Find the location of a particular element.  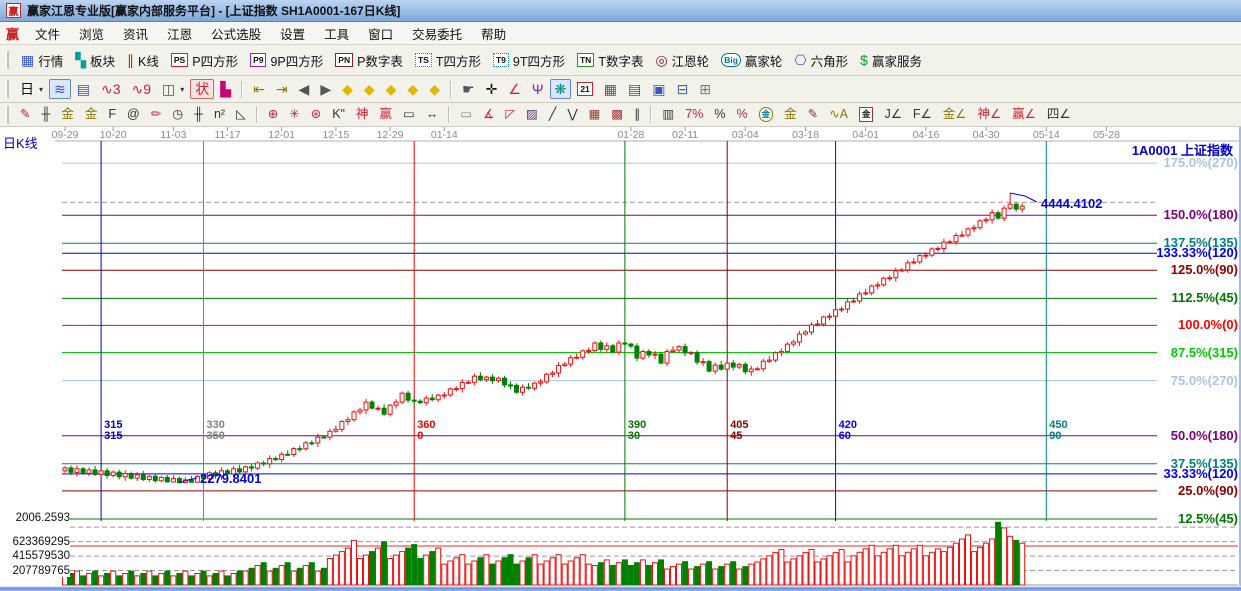

wave-9-tool: ∿9 is located at coordinates (142, 89).